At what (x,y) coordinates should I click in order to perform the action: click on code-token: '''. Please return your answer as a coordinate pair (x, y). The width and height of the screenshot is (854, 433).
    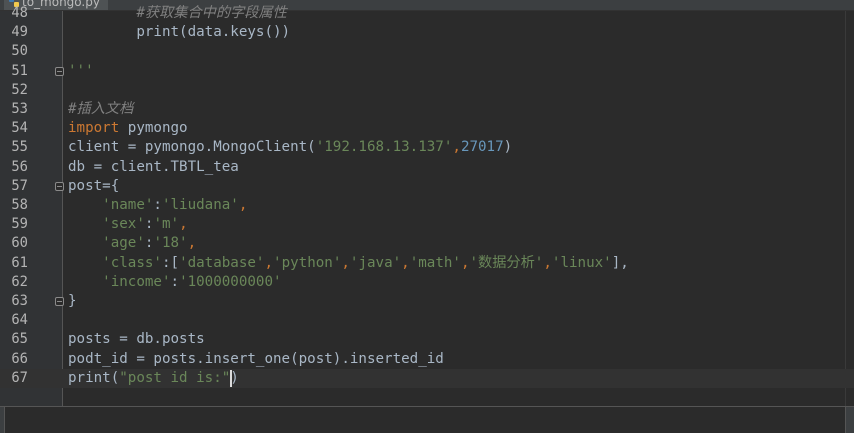
    Looking at the image, I should click on (81, 70).